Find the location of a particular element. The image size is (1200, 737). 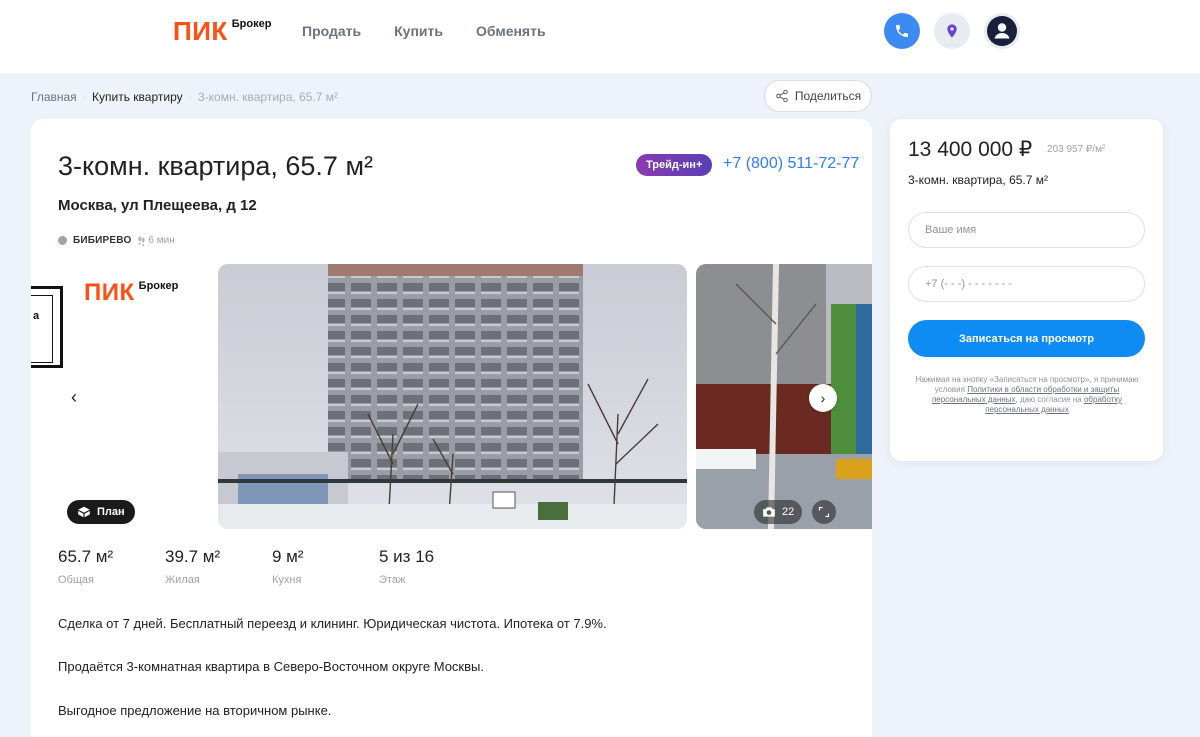

breadcrumb-current: 3-комн. квартира, 65.7 м² is located at coordinates (267, 97).